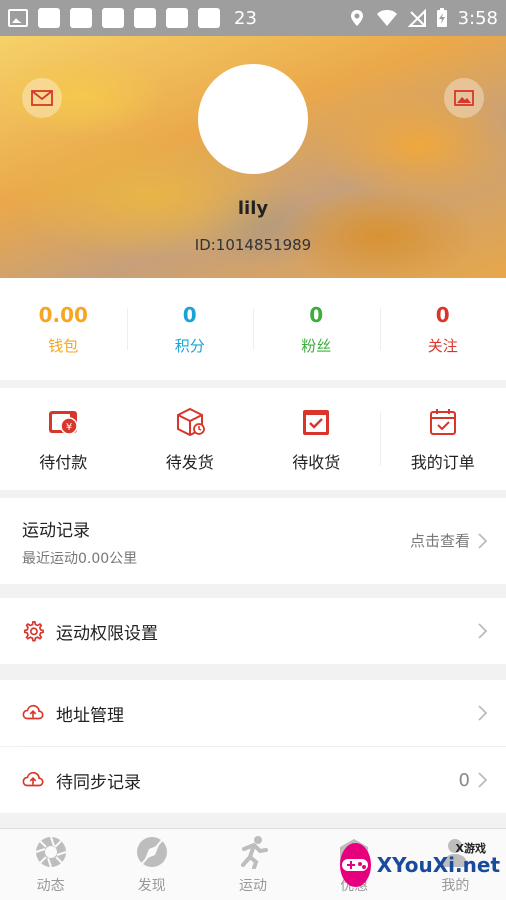 Image resolution: width=506 pixels, height=900 pixels. Describe the element at coordinates (316, 422) in the screenshot. I see `box-check-icon` at that location.